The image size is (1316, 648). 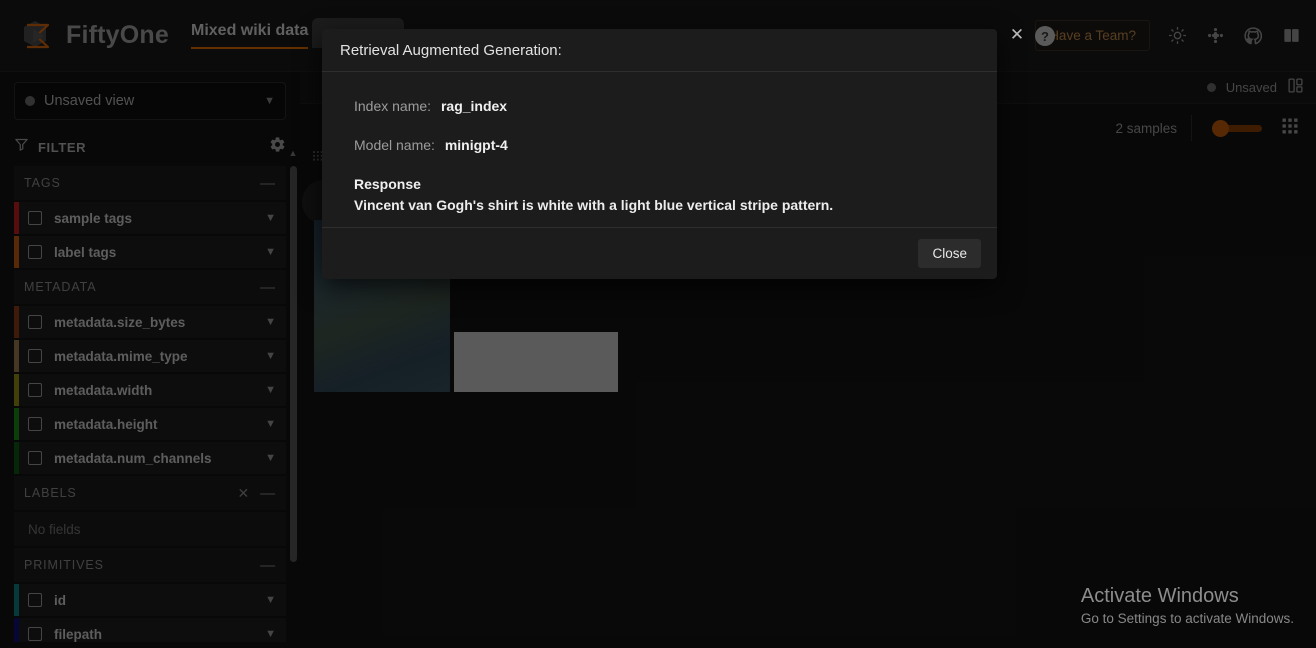 What do you see at coordinates (659, 145) in the screenshot?
I see `model-name-row: Model name: minigpt-4` at bounding box center [659, 145].